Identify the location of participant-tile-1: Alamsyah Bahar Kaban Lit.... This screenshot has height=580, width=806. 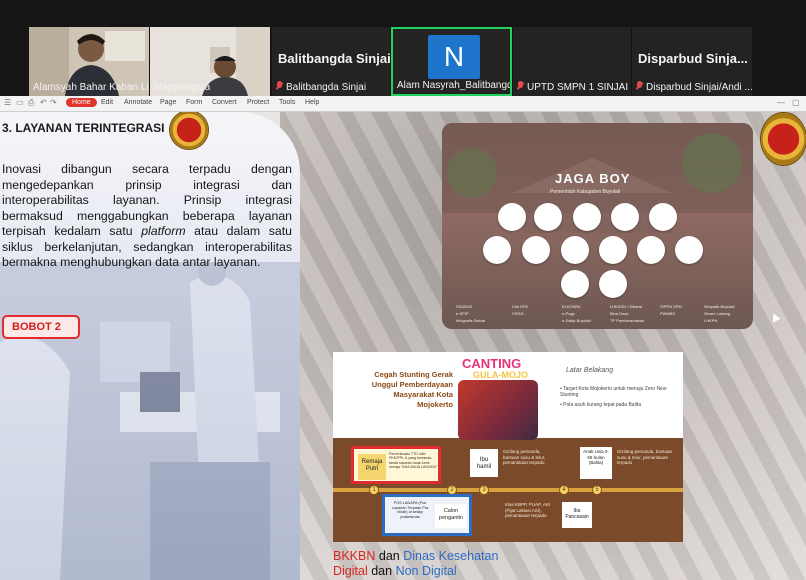
(89, 61).